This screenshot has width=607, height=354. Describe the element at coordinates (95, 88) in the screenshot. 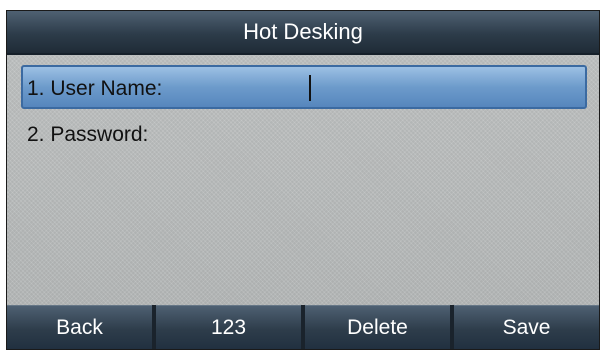

I see `user-name-label: 1. User Name:` at that location.